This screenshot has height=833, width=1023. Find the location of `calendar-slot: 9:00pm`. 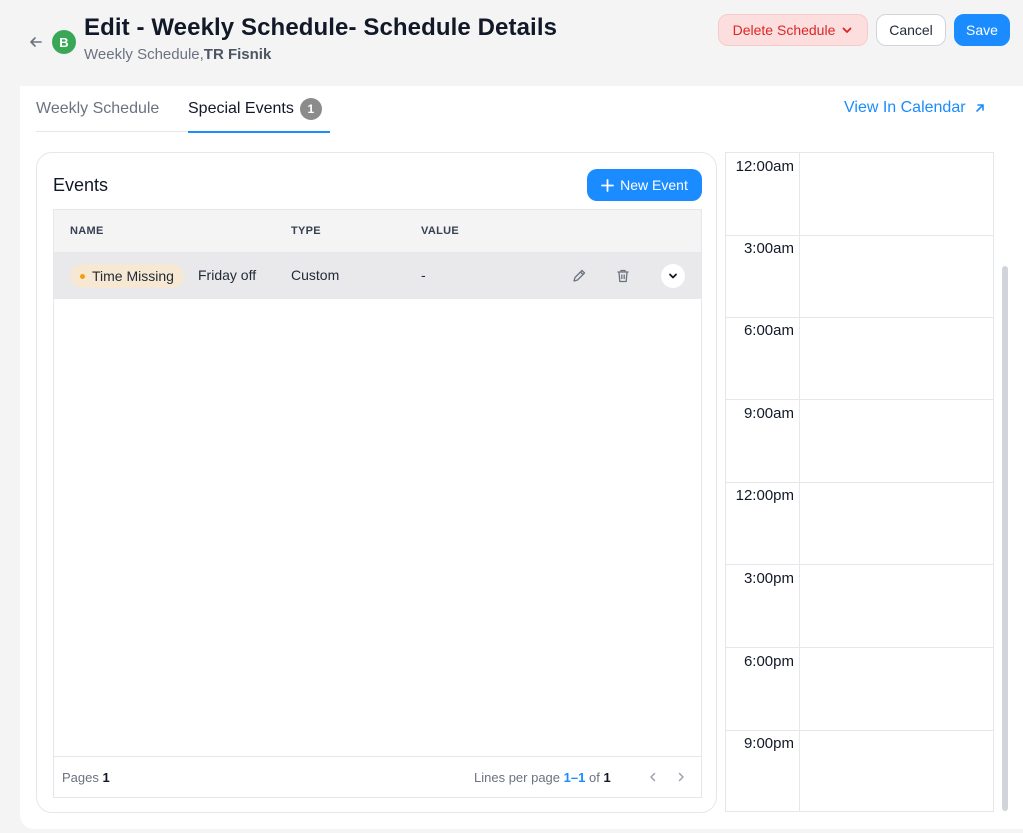

calendar-slot: 9:00pm is located at coordinates (859, 770).